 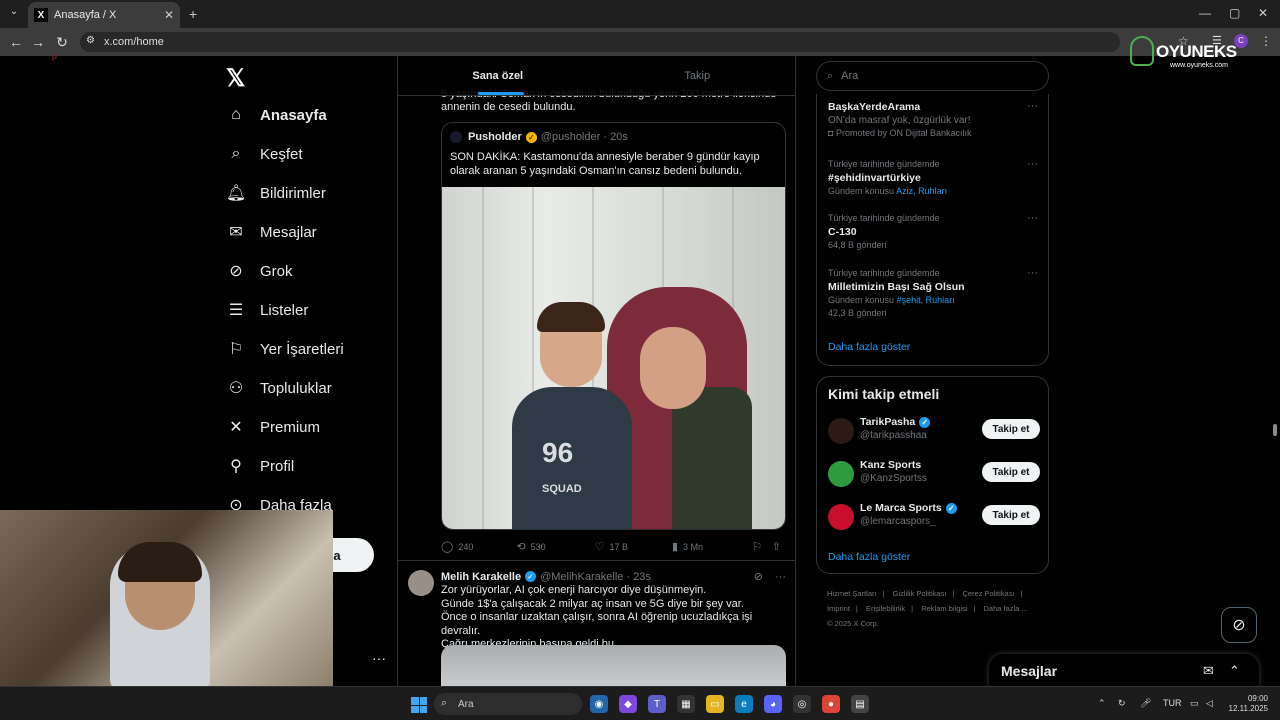 I want to click on grok-post-icon: ⊘, so click(x=758, y=576).